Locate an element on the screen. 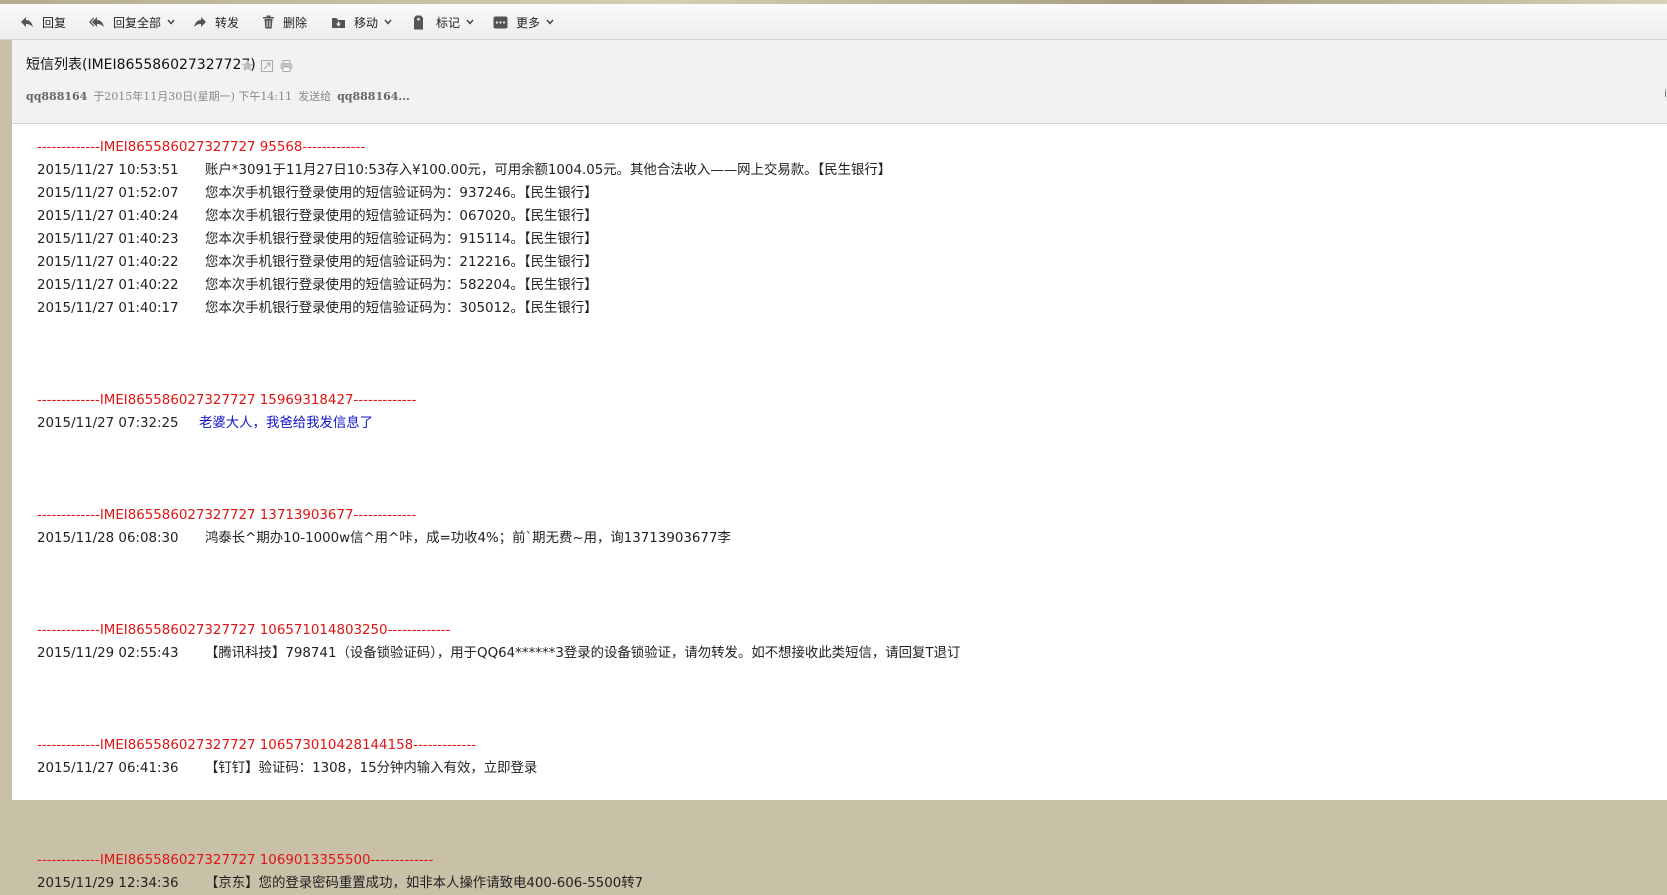 This screenshot has height=895, width=1667. reply-button: 回复 is located at coordinates (43, 22).